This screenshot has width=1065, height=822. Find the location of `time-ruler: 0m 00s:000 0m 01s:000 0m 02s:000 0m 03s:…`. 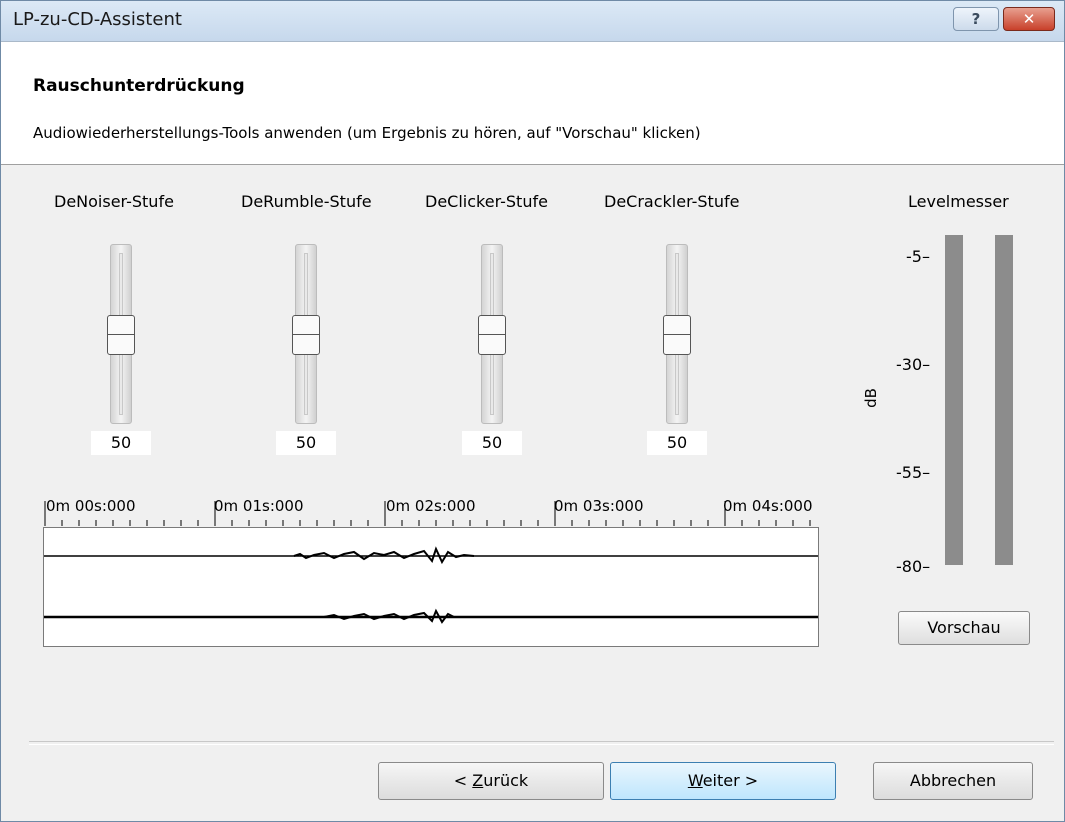

time-ruler: 0m 00s:000 0m 01s:000 0m 02s:000 0m 03s:… is located at coordinates (431, 511).